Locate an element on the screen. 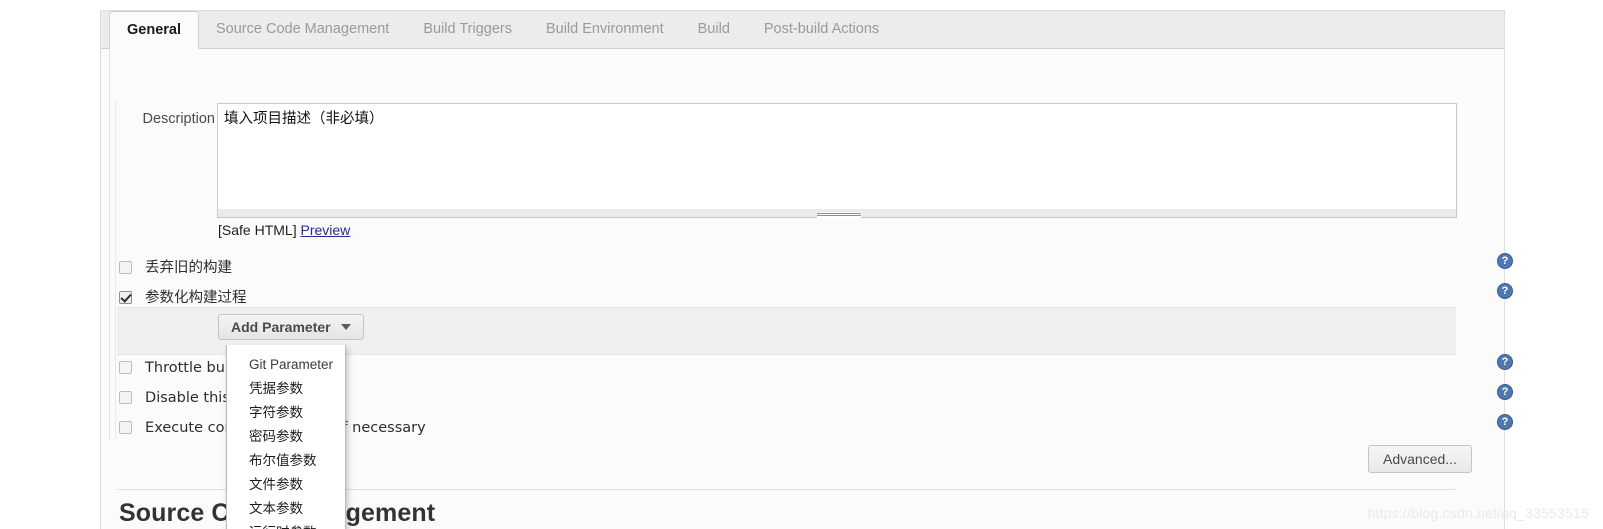 The width and height of the screenshot is (1603, 529). tab-source-code-management: Source Code Management is located at coordinates (302, 30).